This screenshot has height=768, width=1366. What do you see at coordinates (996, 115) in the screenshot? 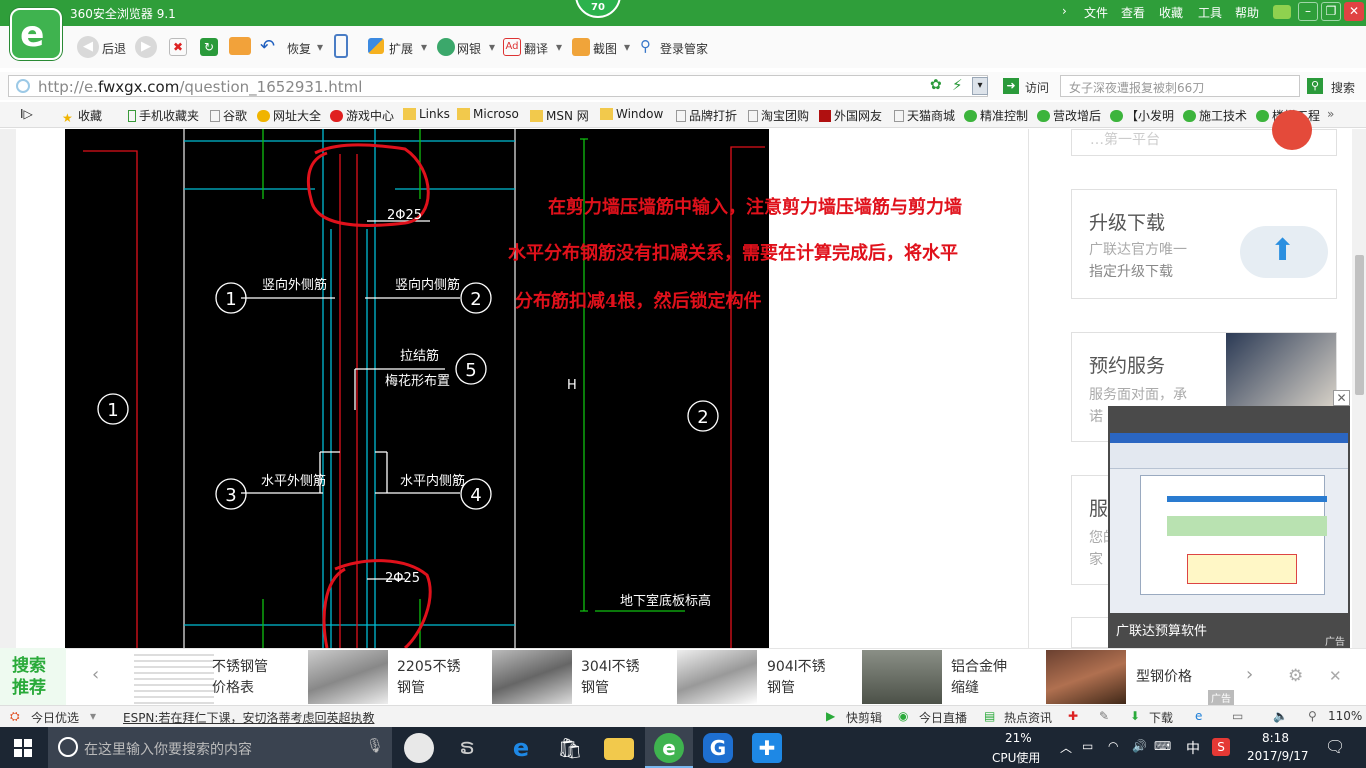
I see `bookmark-item: 精准控制` at bounding box center [996, 115].